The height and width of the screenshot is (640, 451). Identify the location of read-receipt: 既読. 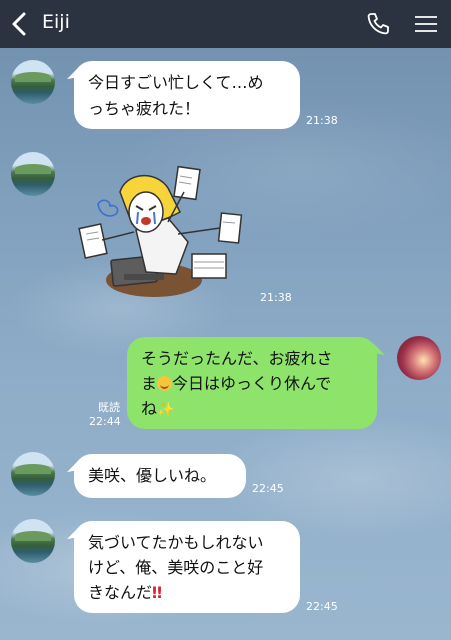
(109, 407).